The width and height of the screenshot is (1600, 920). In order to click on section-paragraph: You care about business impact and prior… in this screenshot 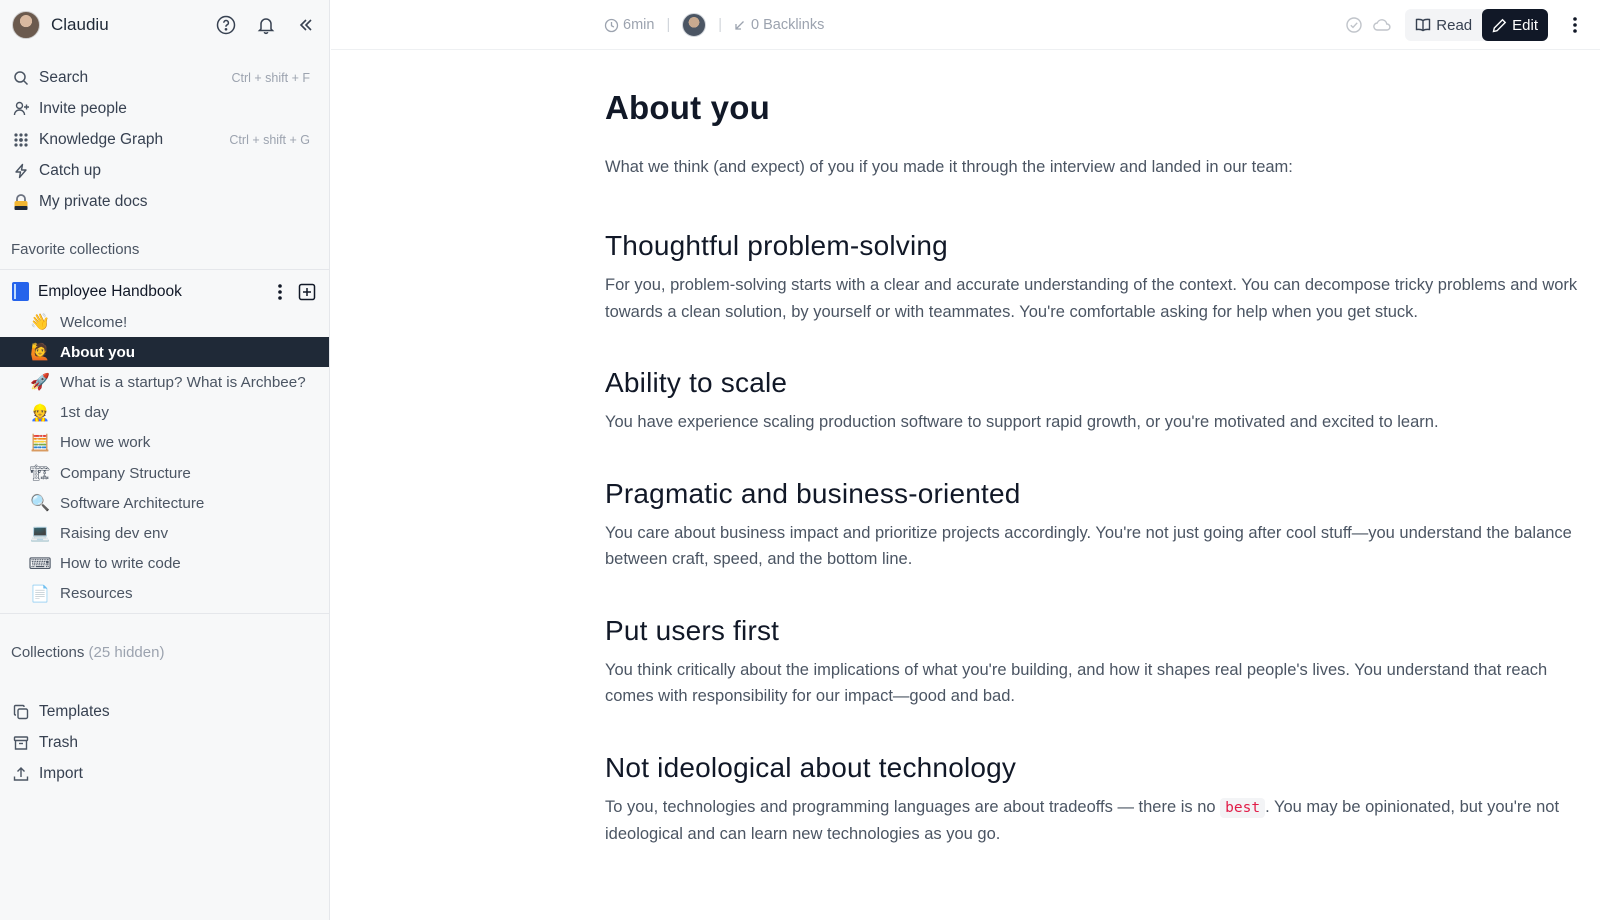, I will do `click(1095, 546)`.